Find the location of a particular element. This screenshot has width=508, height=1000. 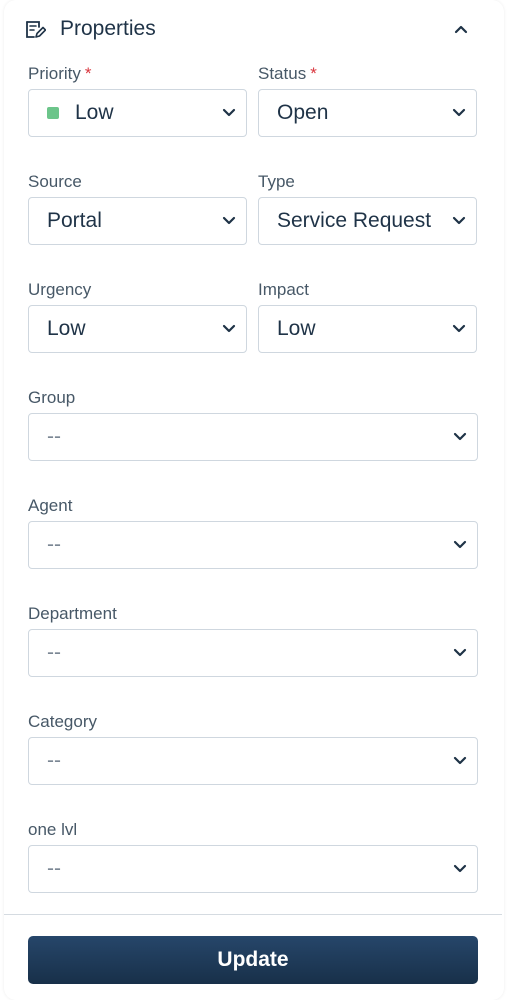

agent-label: Agent is located at coordinates (50, 505).